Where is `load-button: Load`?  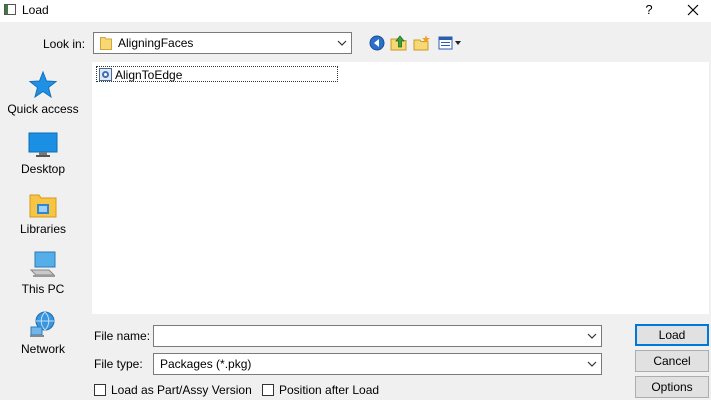
load-button: Load is located at coordinates (672, 335).